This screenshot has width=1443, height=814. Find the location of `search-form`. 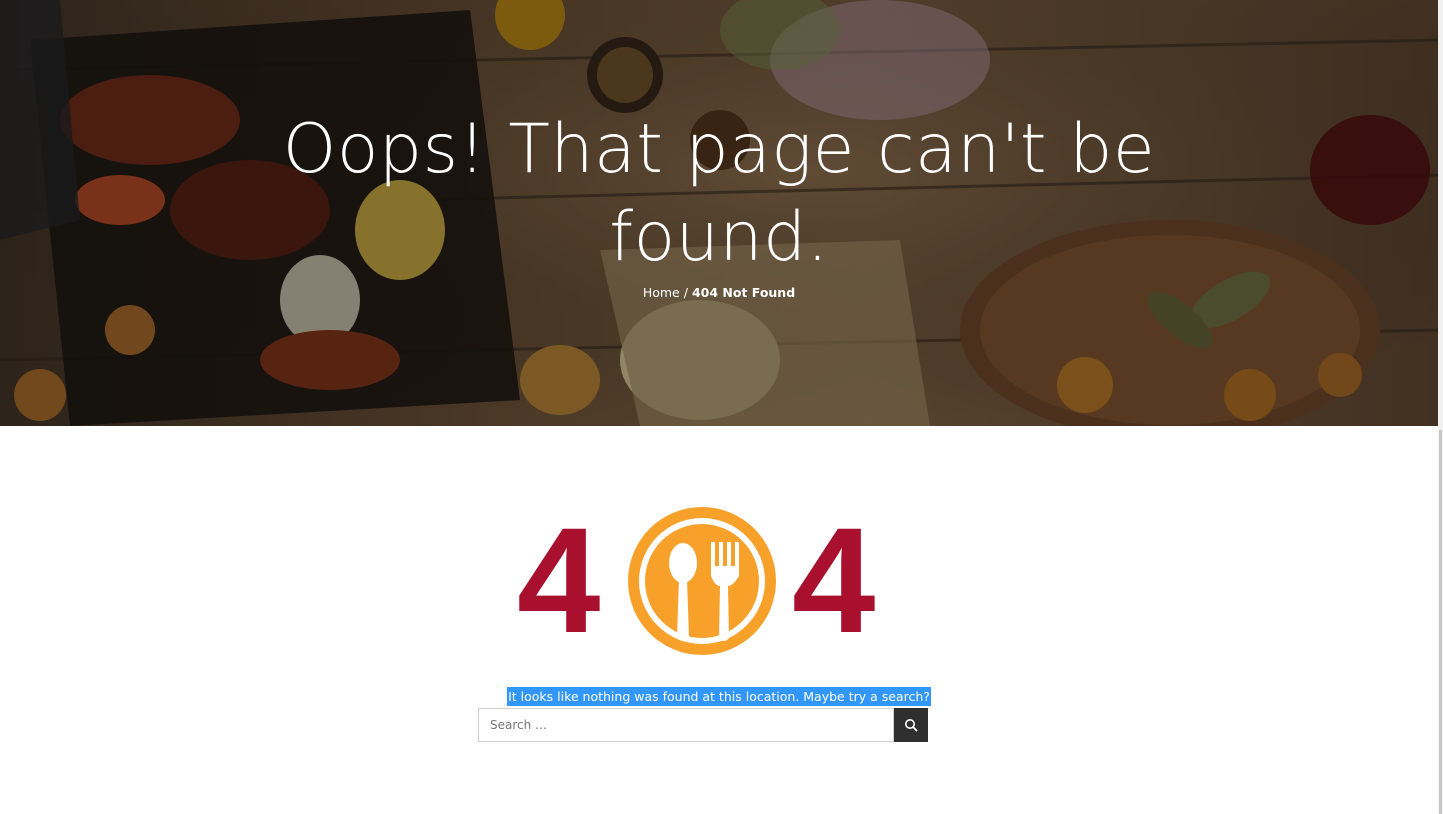

search-form is located at coordinates (703, 725).